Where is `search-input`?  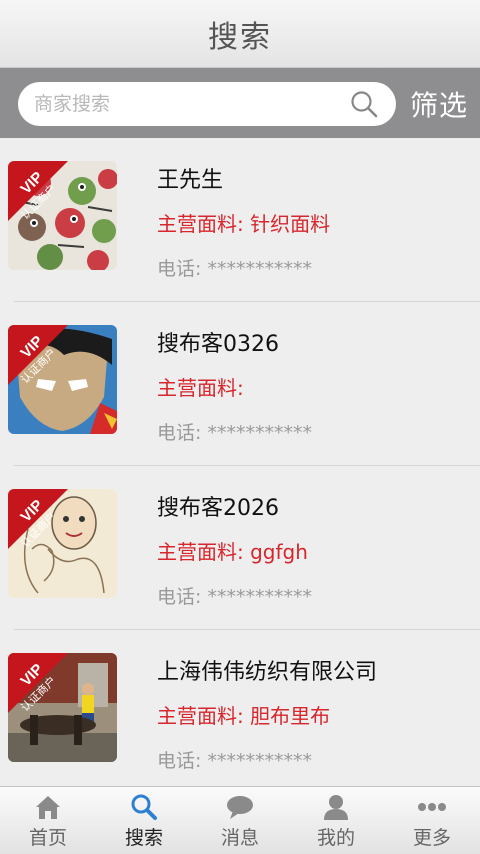
search-input is located at coordinates (184, 104).